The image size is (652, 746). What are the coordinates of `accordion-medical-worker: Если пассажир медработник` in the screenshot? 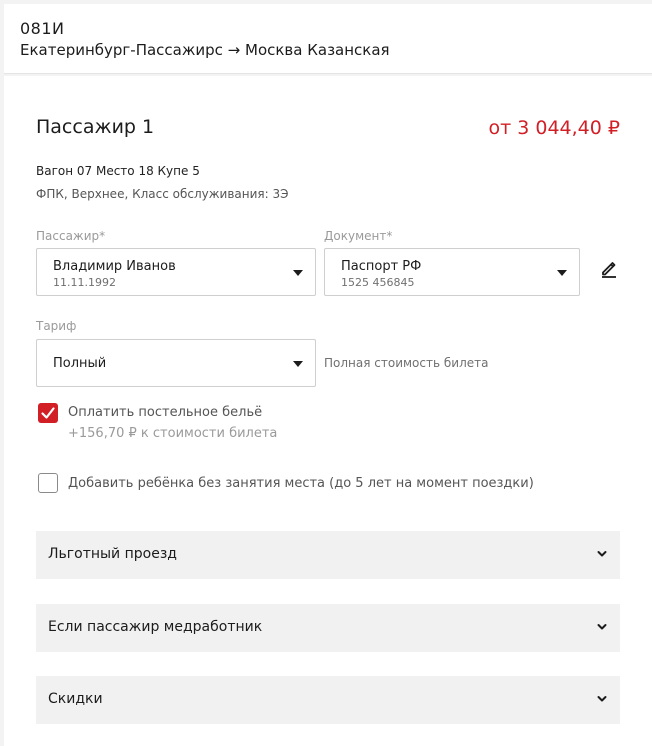 It's located at (328, 628).